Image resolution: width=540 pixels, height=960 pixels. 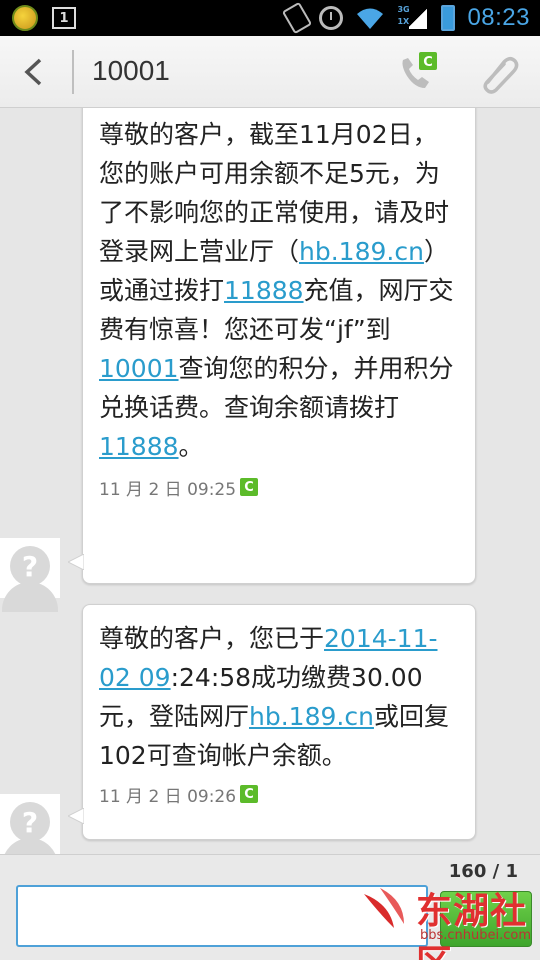 I want to click on wifi-icon, so click(x=370, y=18).